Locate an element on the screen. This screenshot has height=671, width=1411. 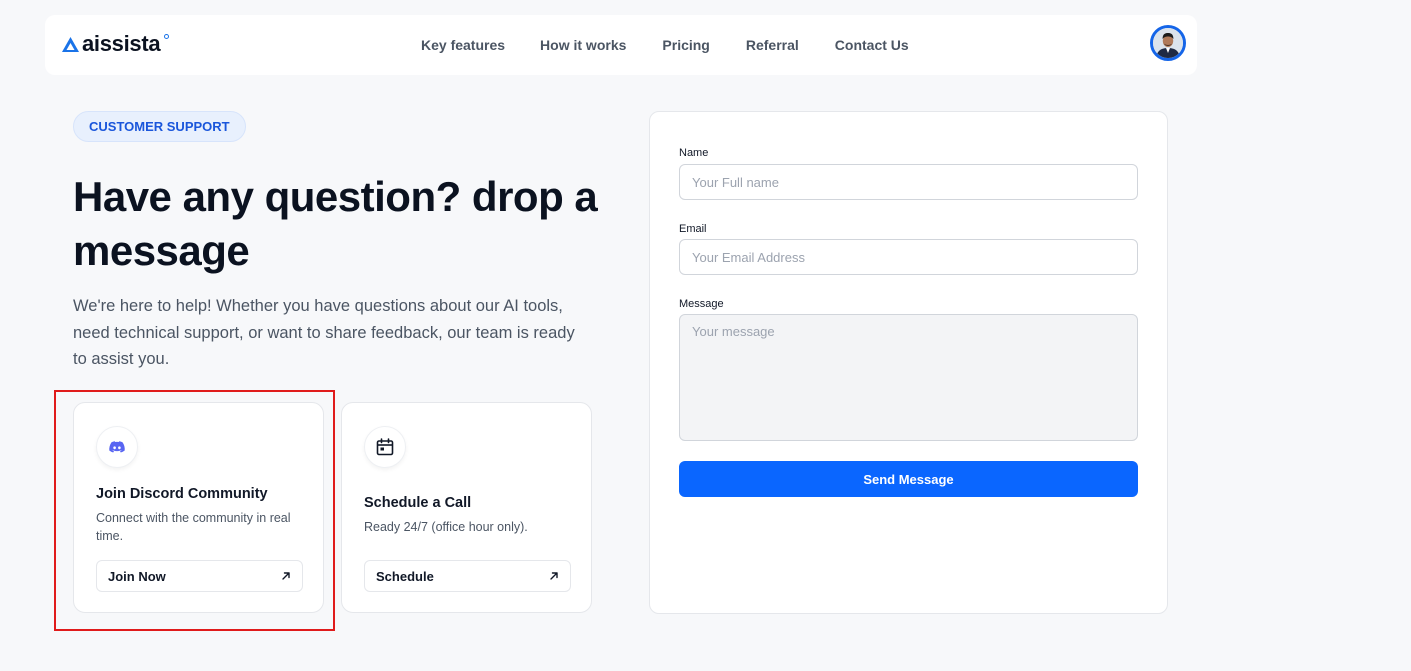
schedule-label: Schedule is located at coordinates (405, 576).